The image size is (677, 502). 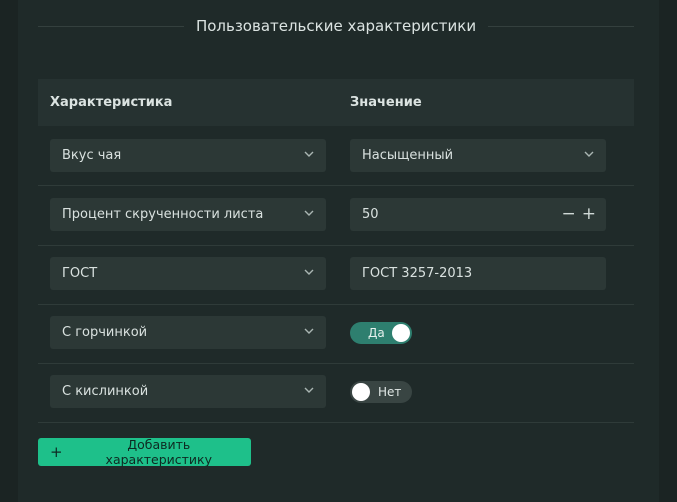 I want to click on characteristic-select-value: С кислинкой, so click(x=105, y=391).